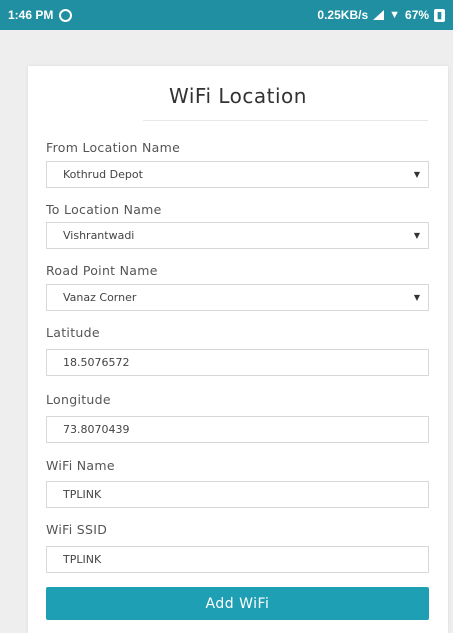 The width and height of the screenshot is (453, 633). What do you see at coordinates (417, 15) in the screenshot?
I see `battery-percent: 67%` at bounding box center [417, 15].